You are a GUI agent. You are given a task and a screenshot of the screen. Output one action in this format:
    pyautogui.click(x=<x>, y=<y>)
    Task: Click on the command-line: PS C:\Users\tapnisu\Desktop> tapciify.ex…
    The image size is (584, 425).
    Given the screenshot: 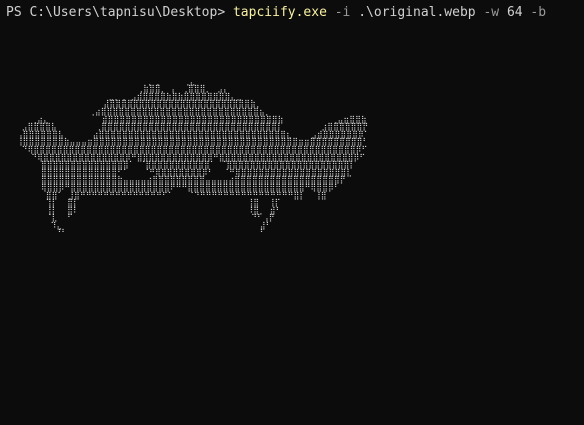 What is the action you would take?
    pyautogui.click(x=276, y=13)
    